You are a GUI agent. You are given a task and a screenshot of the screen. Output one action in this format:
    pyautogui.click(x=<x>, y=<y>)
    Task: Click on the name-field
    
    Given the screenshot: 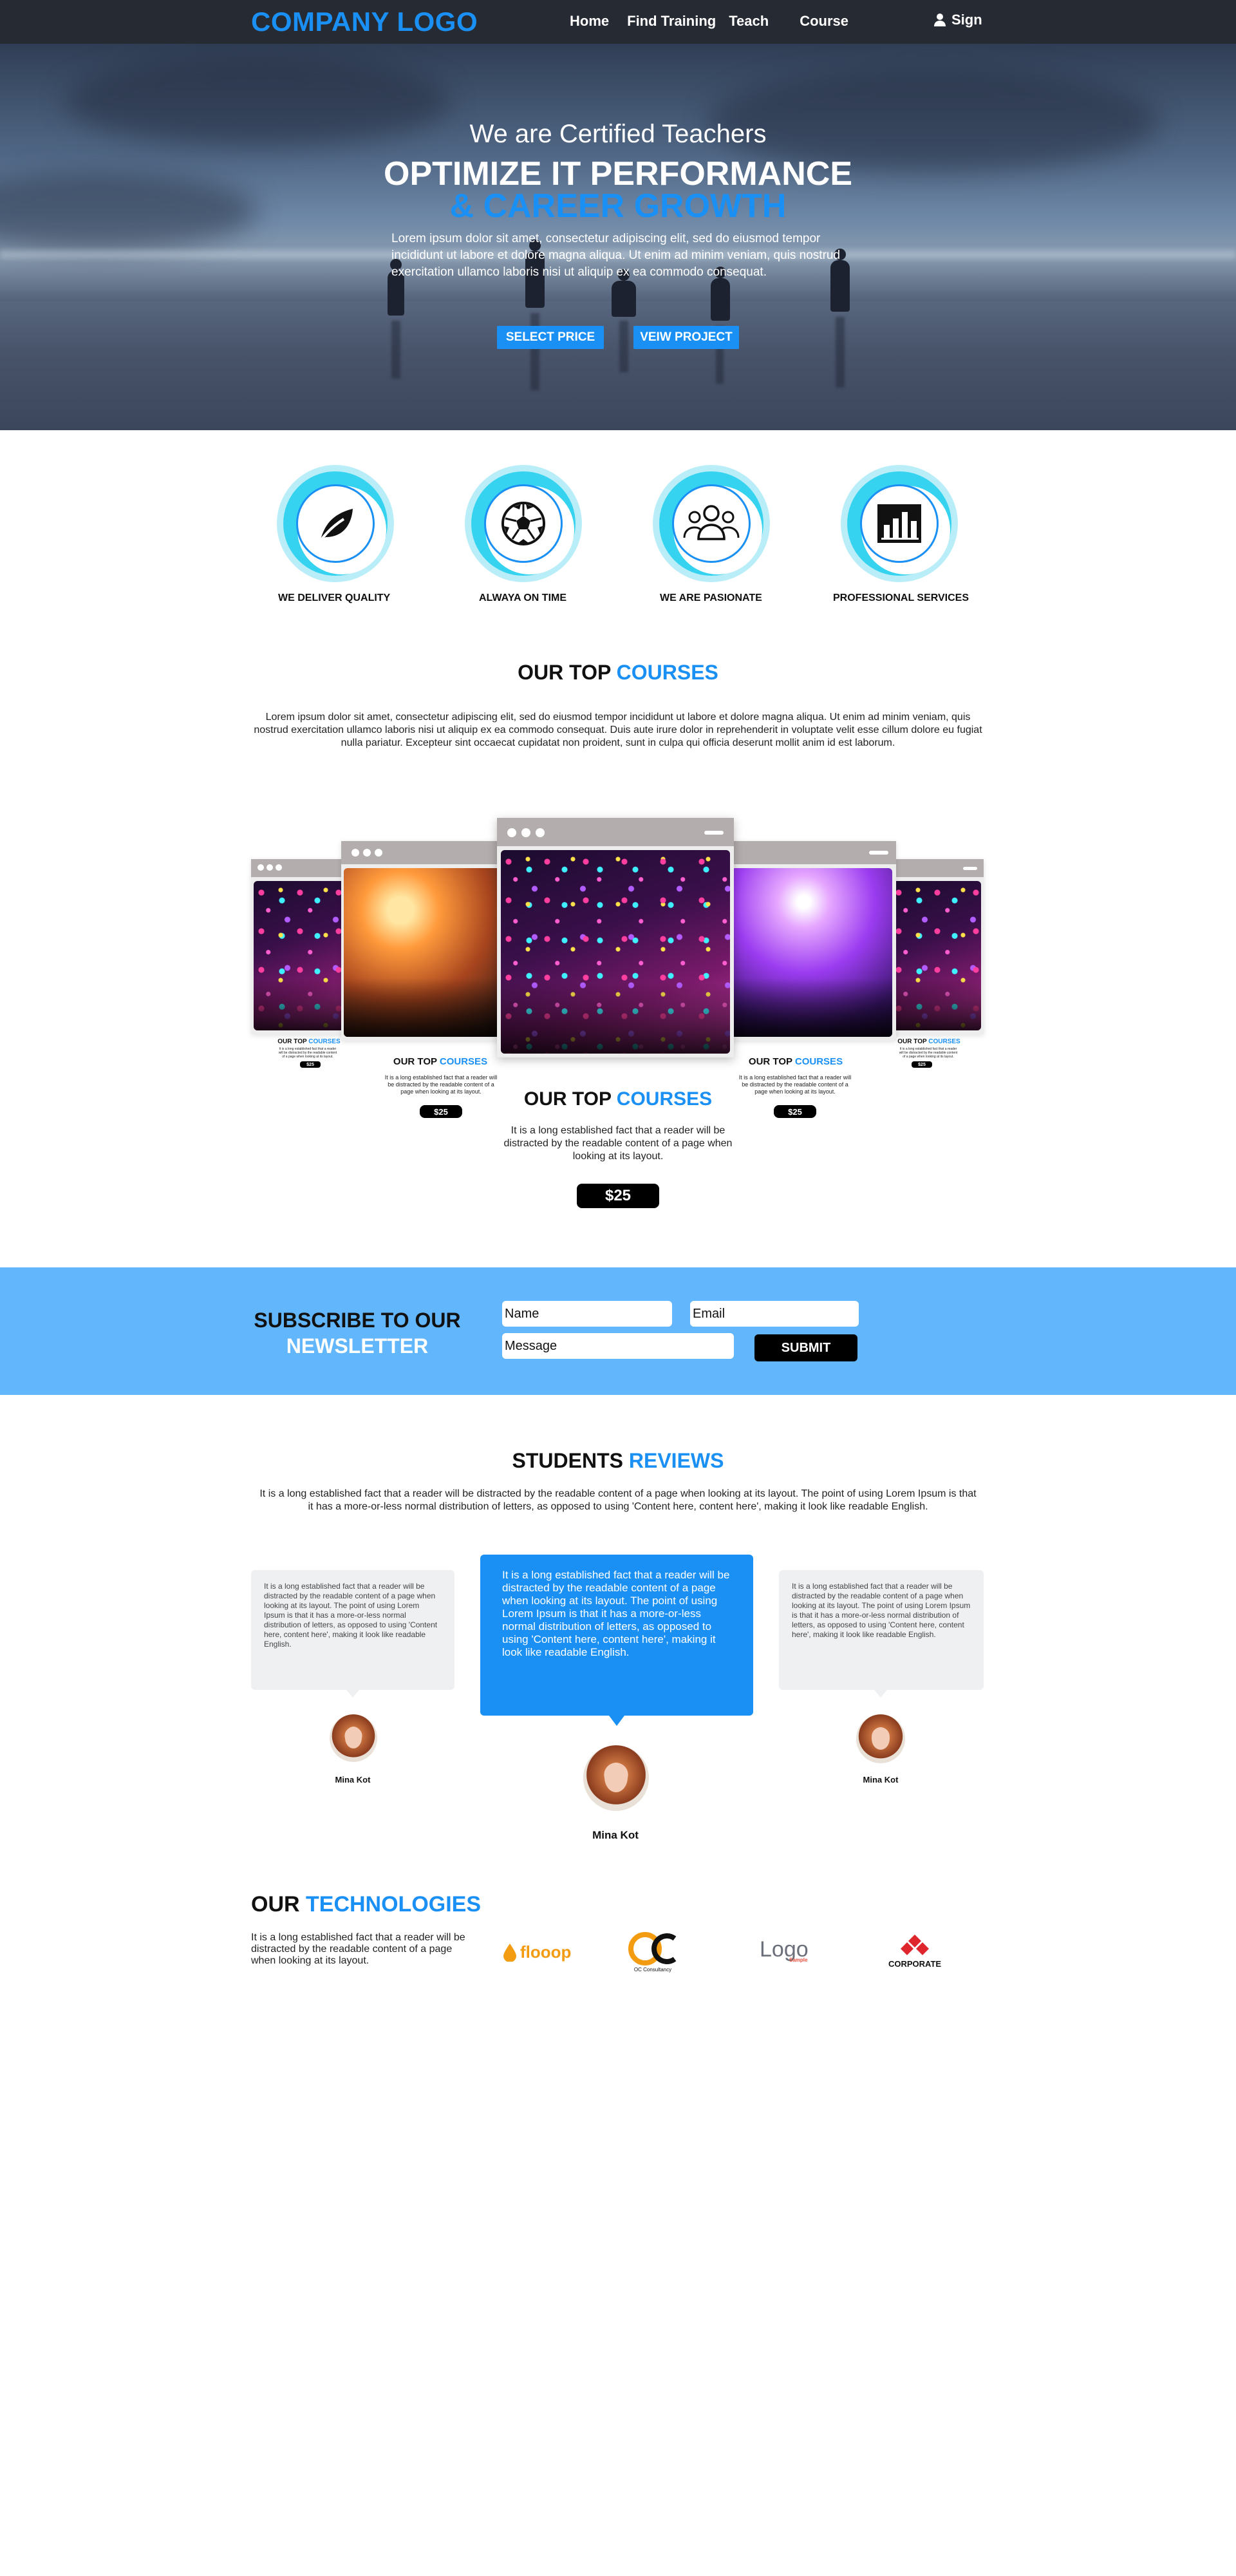 What is the action you would take?
    pyautogui.click(x=587, y=1314)
    